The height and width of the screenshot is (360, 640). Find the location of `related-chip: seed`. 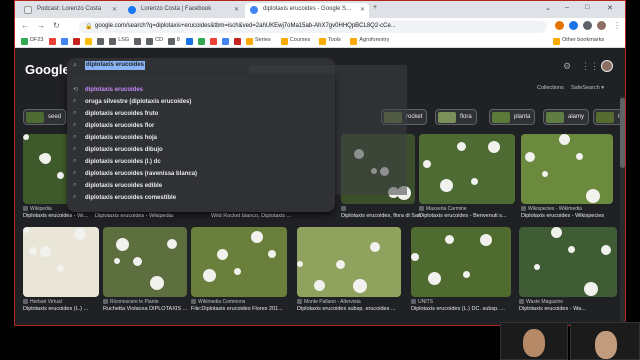

related-chip: seed is located at coordinates (45, 117).